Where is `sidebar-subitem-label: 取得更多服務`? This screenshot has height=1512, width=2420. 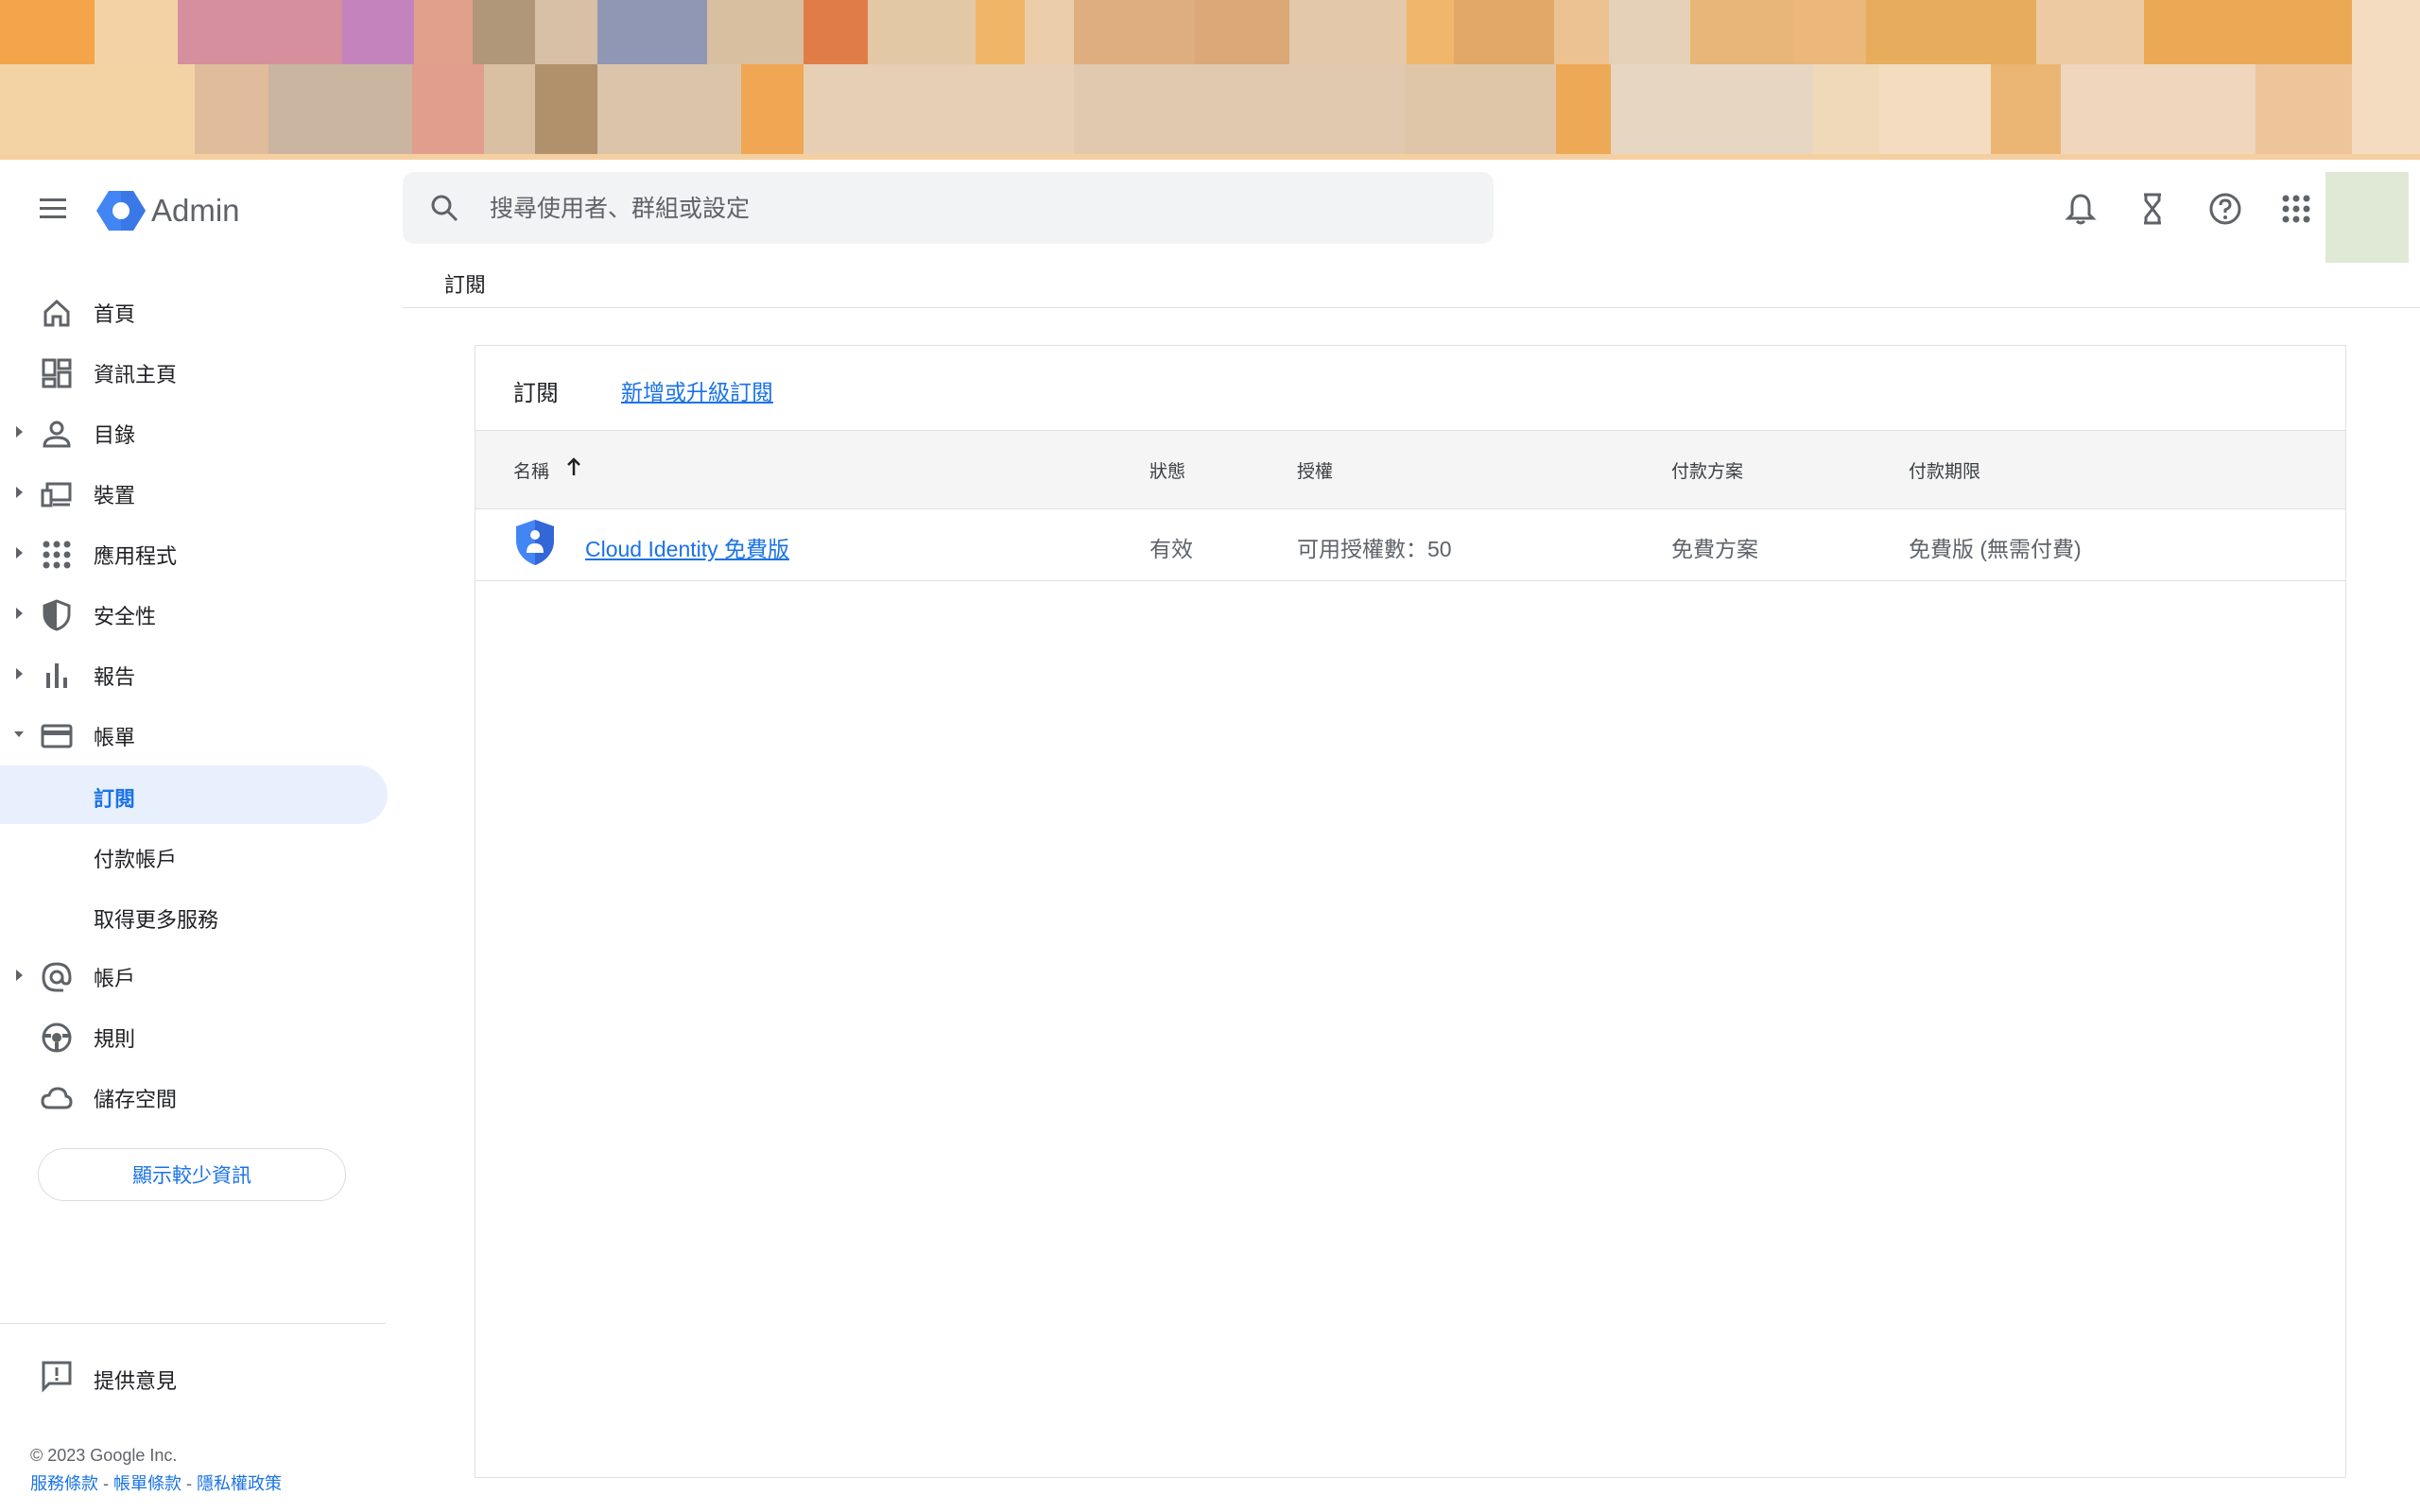
sidebar-subitem-label: 取得更多服務 is located at coordinates (156, 920).